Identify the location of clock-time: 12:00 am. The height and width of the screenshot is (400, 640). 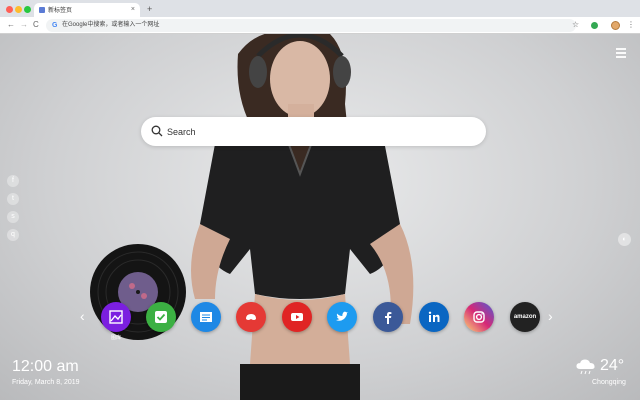
(45, 366).